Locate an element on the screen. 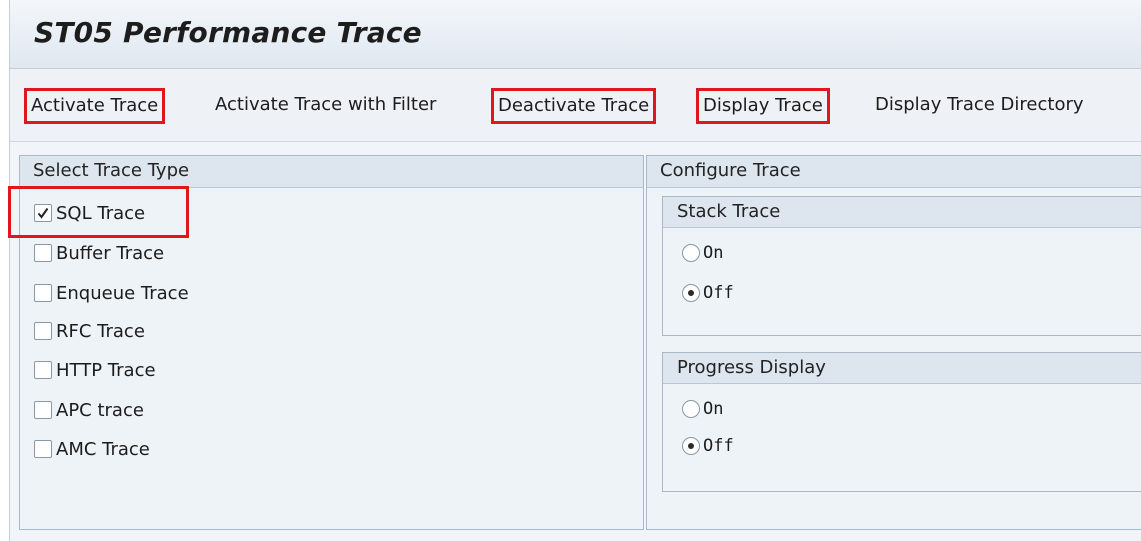 Image resolution: width=1141 pixels, height=541 pixels. deactivate-trace-button: Deactivate Trace is located at coordinates (574, 106).